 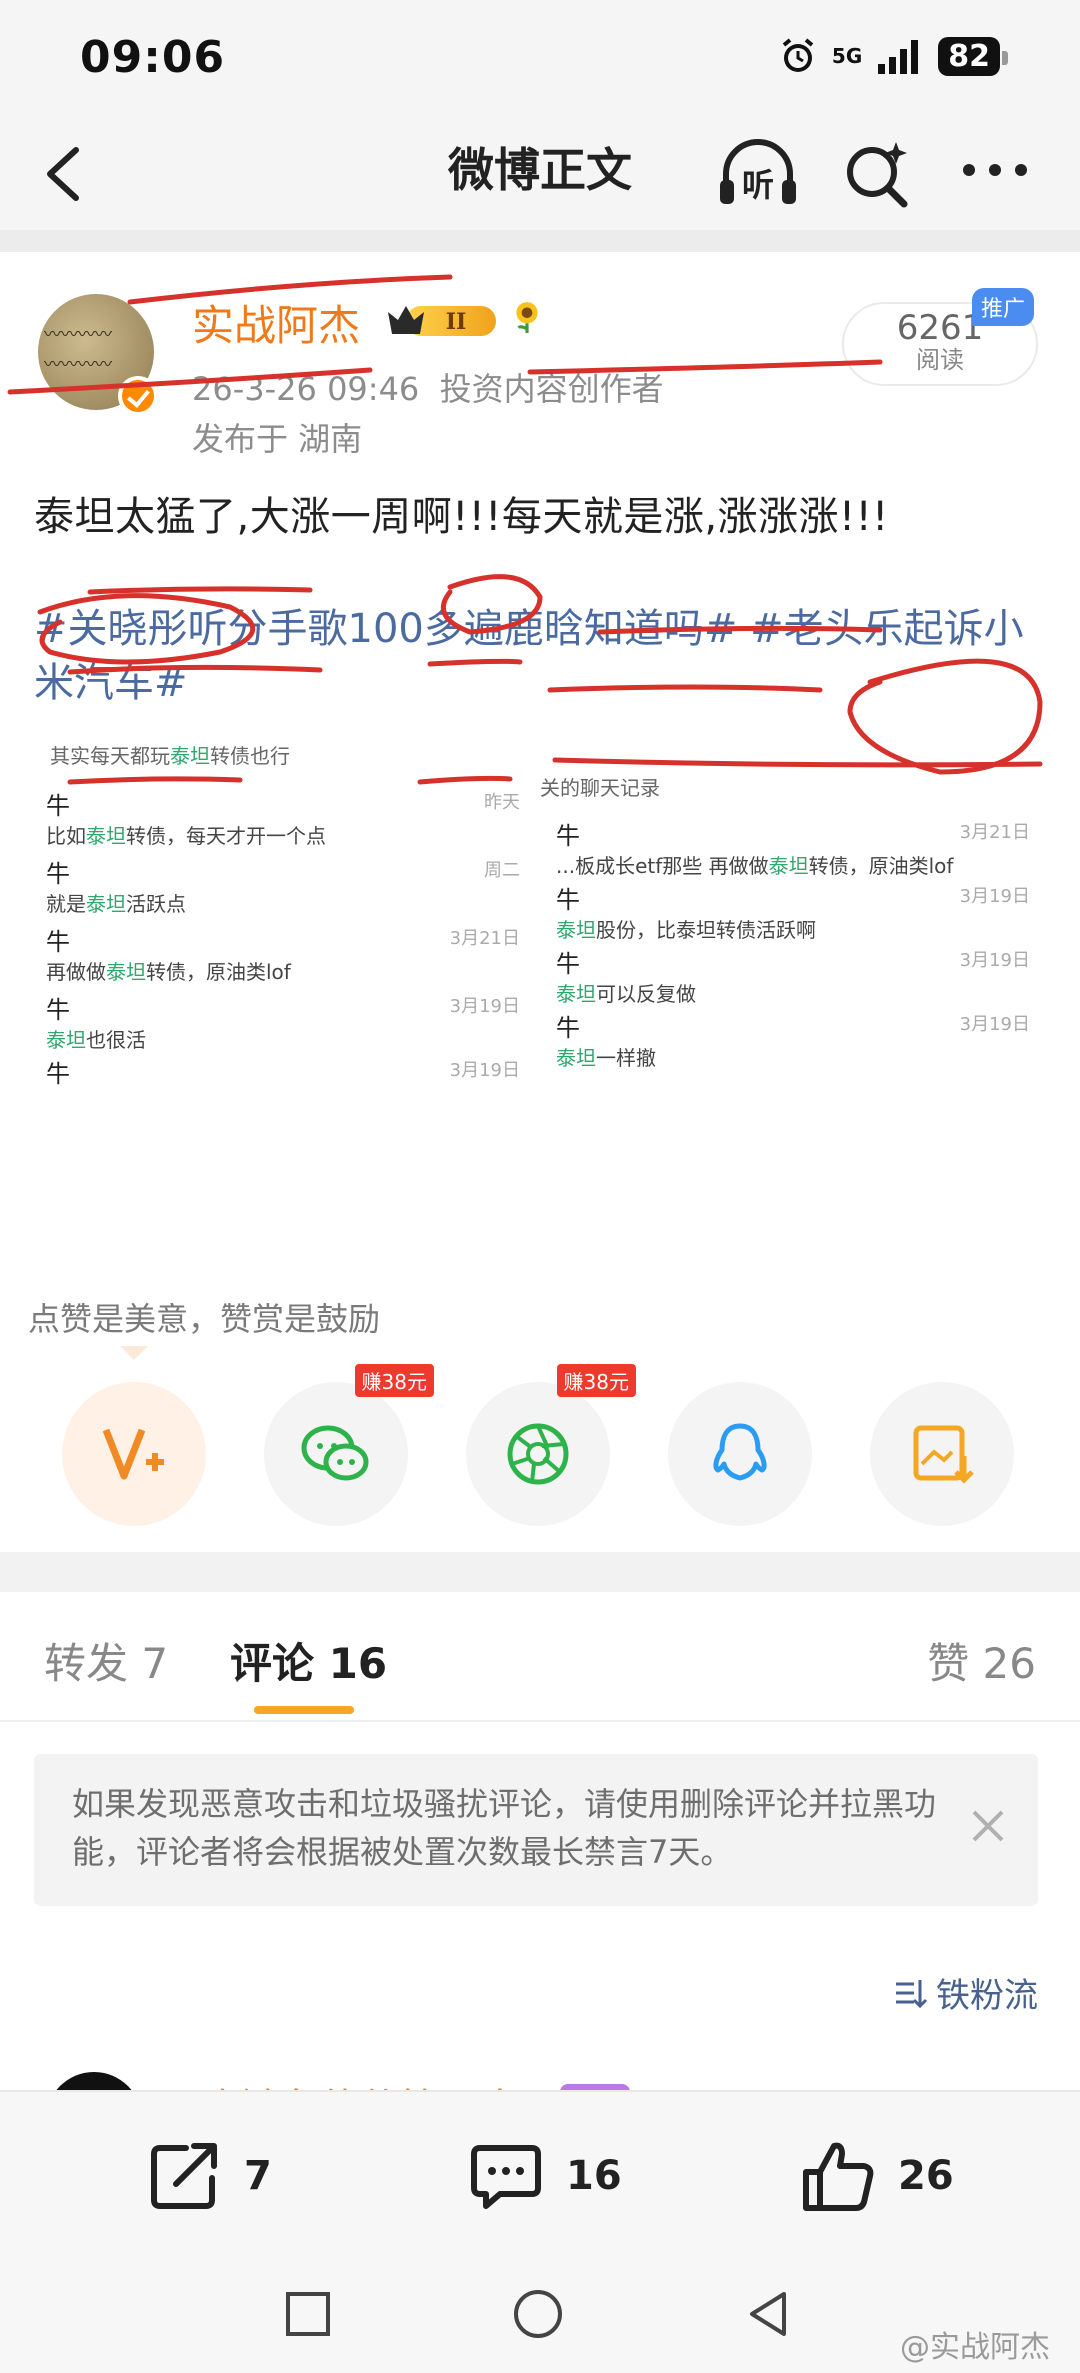 What do you see at coordinates (394, 1380) in the screenshot?
I see `earn-tag: 赚38元` at bounding box center [394, 1380].